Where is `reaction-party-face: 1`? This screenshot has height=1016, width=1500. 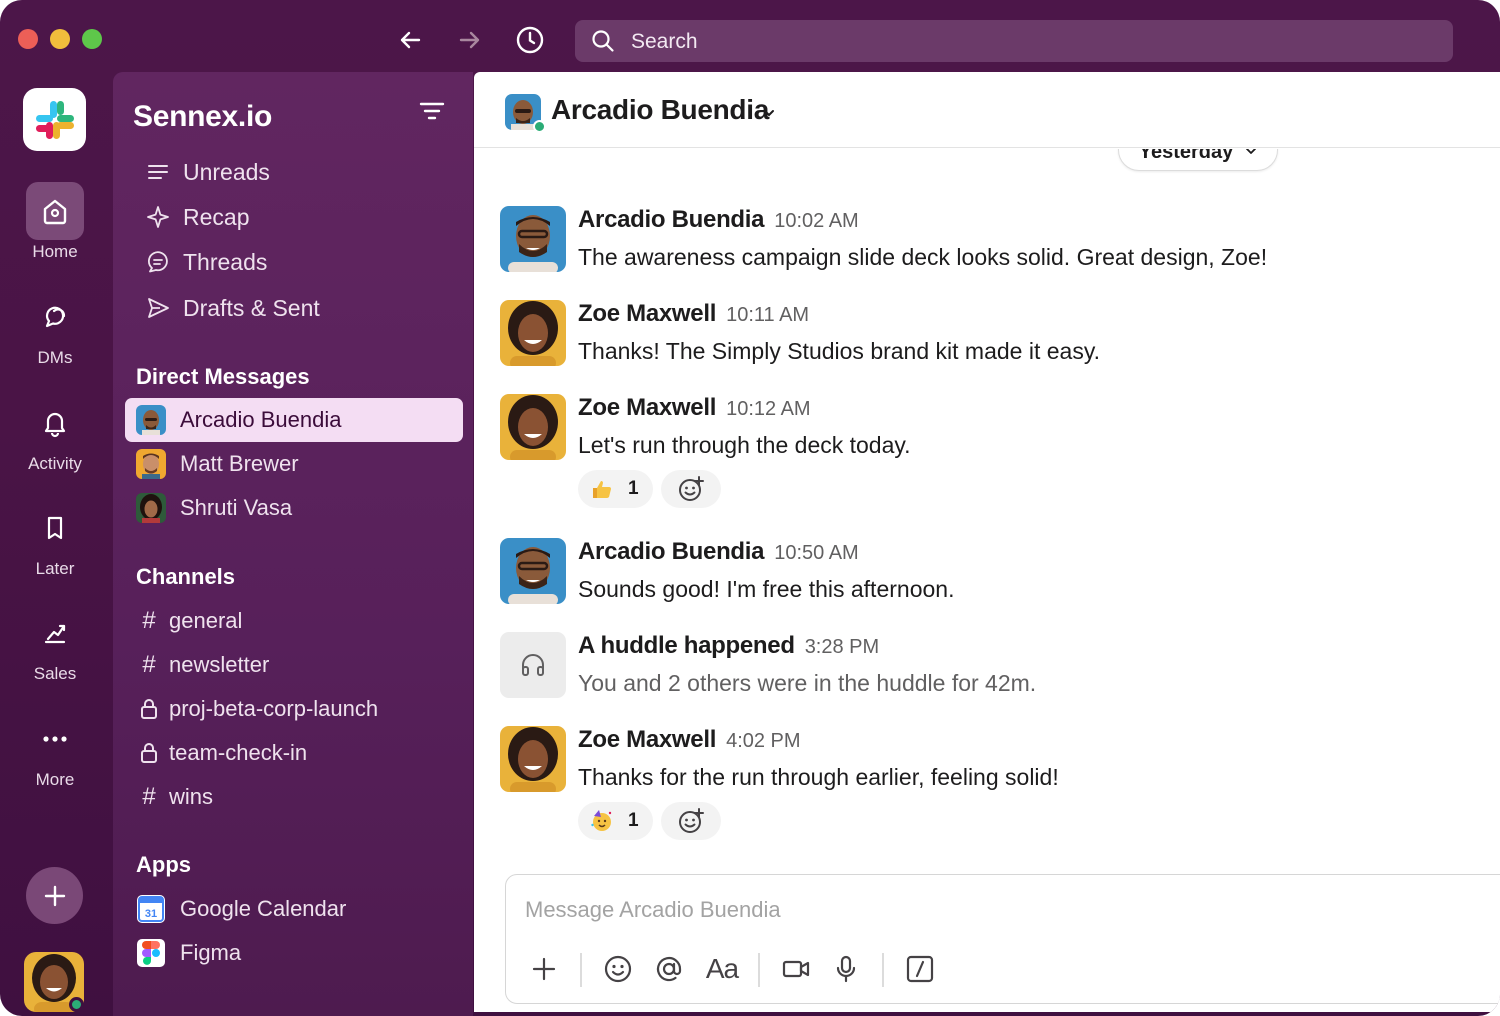 reaction-party-face: 1 is located at coordinates (615, 821).